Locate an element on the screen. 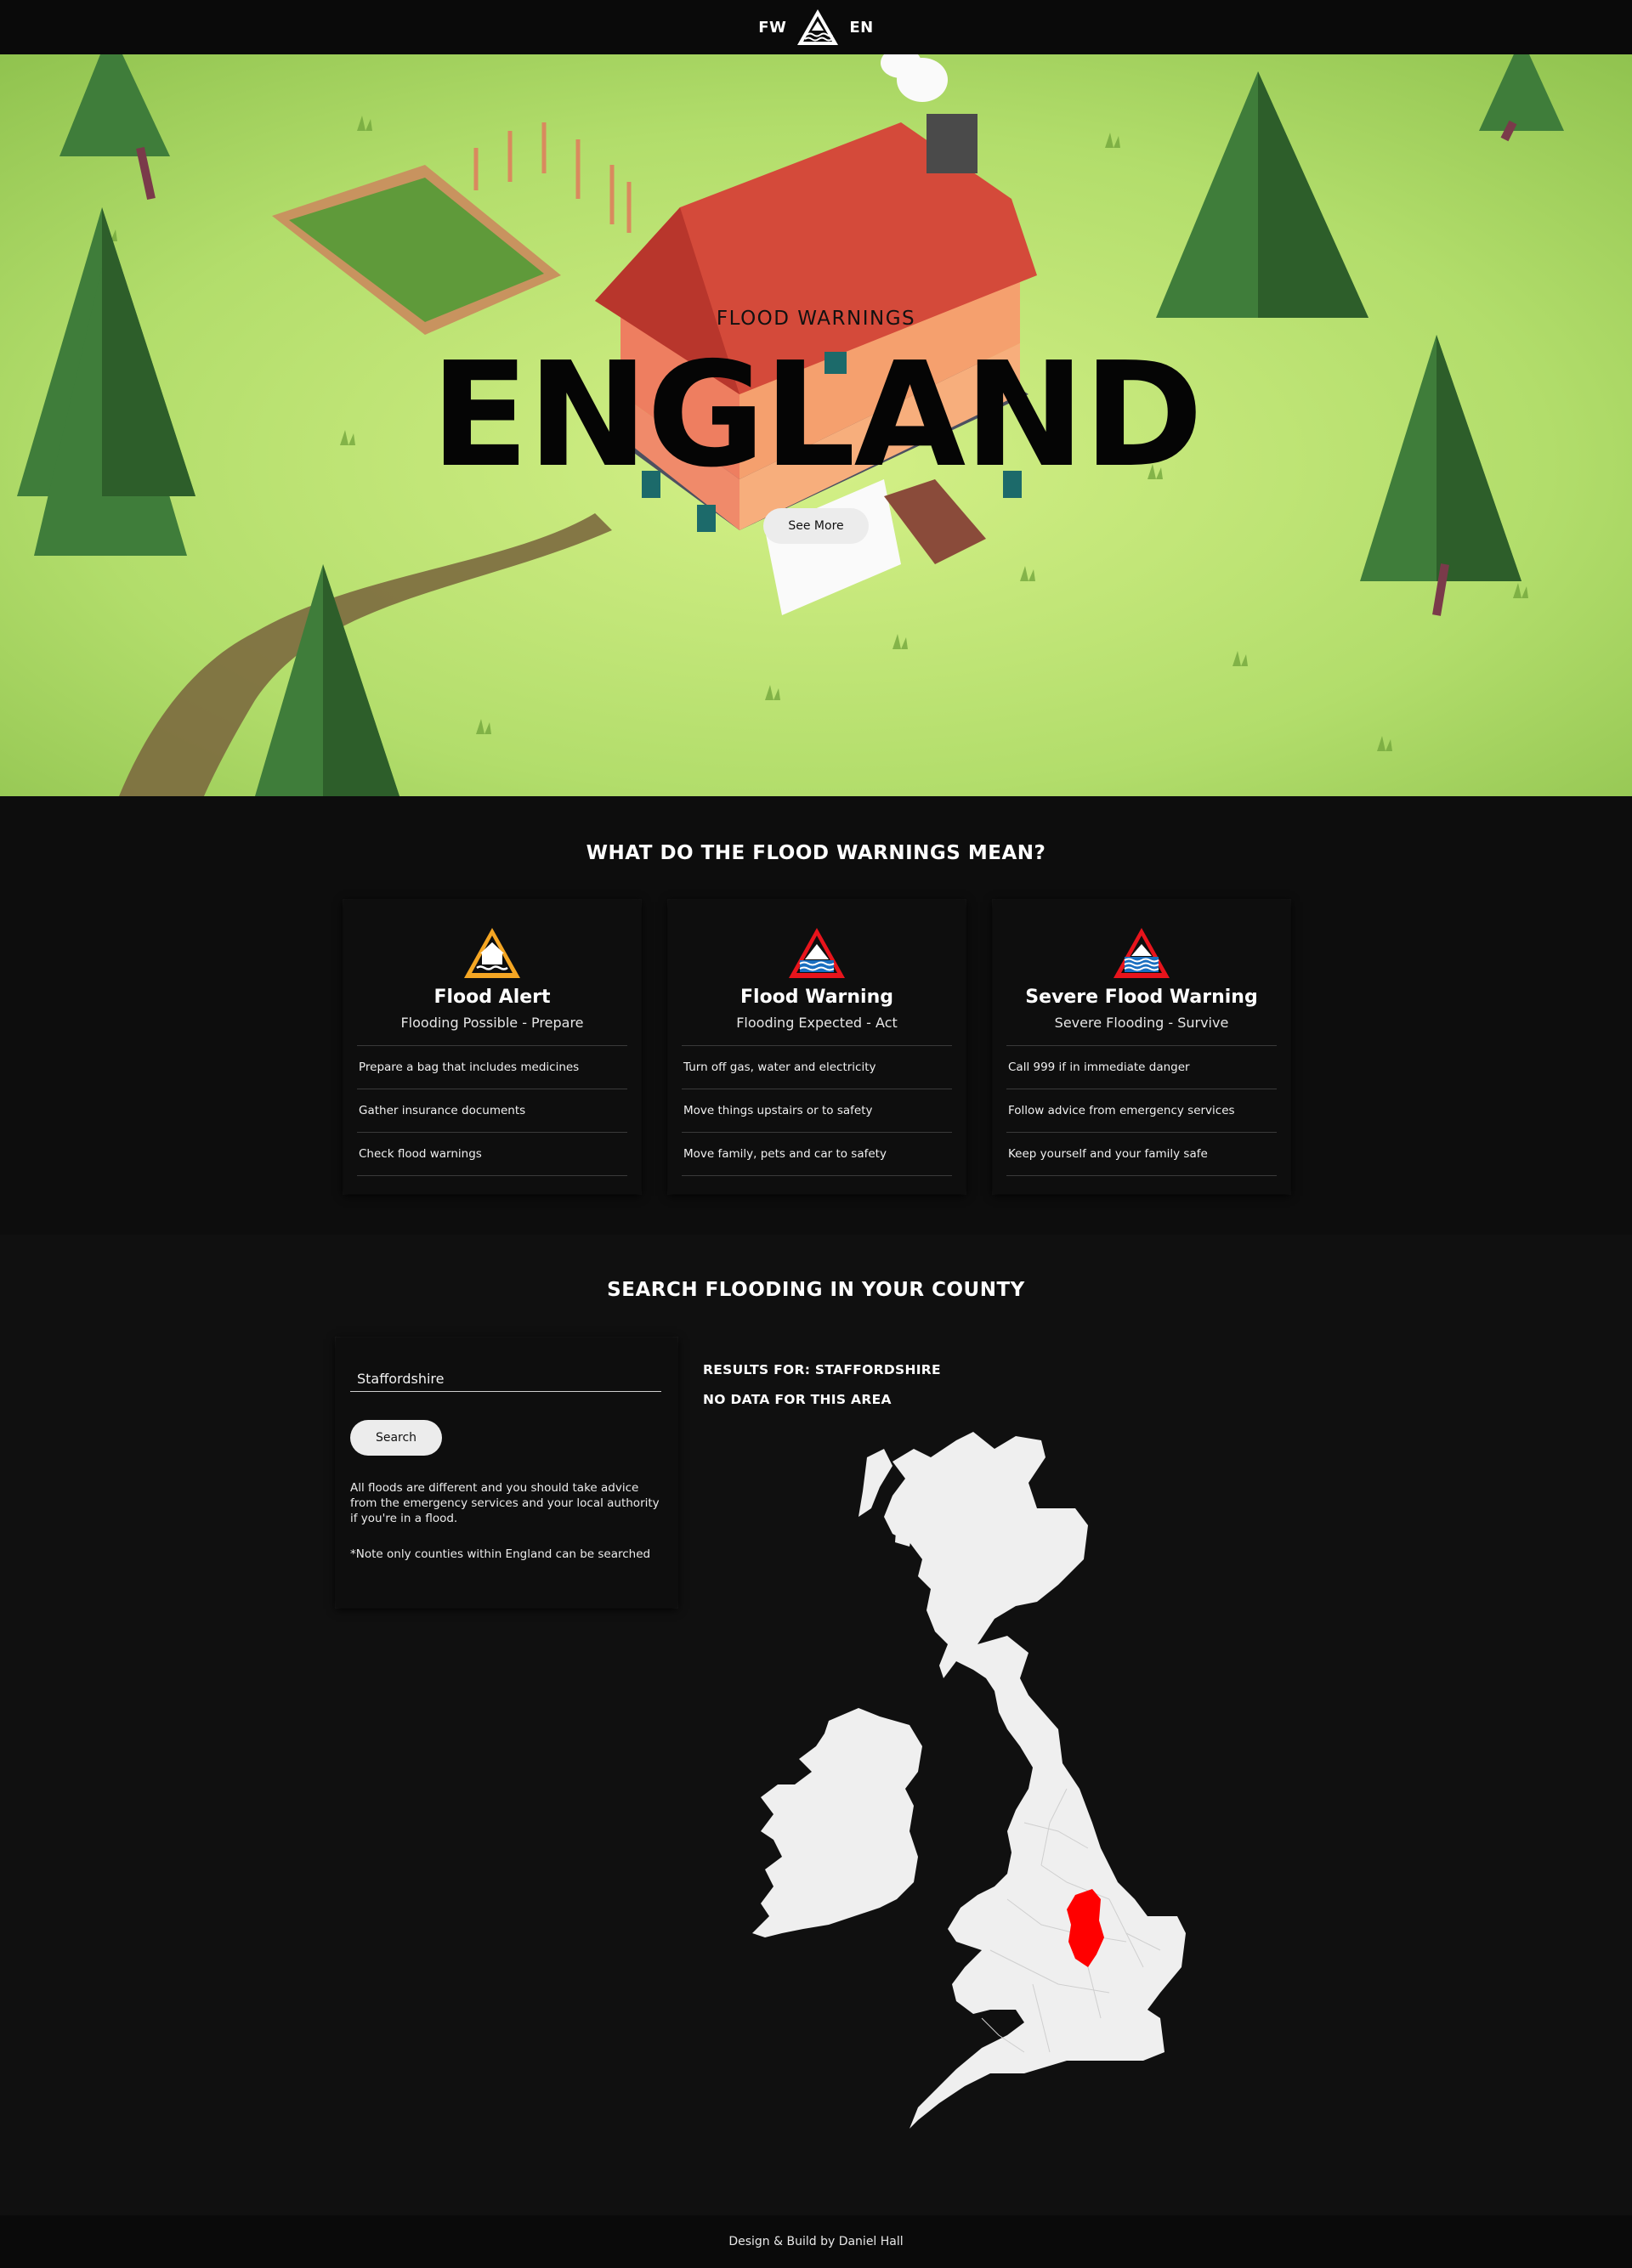 Image resolution: width=1632 pixels, height=2268 pixels. brand-fw-text: FW is located at coordinates (772, 27).